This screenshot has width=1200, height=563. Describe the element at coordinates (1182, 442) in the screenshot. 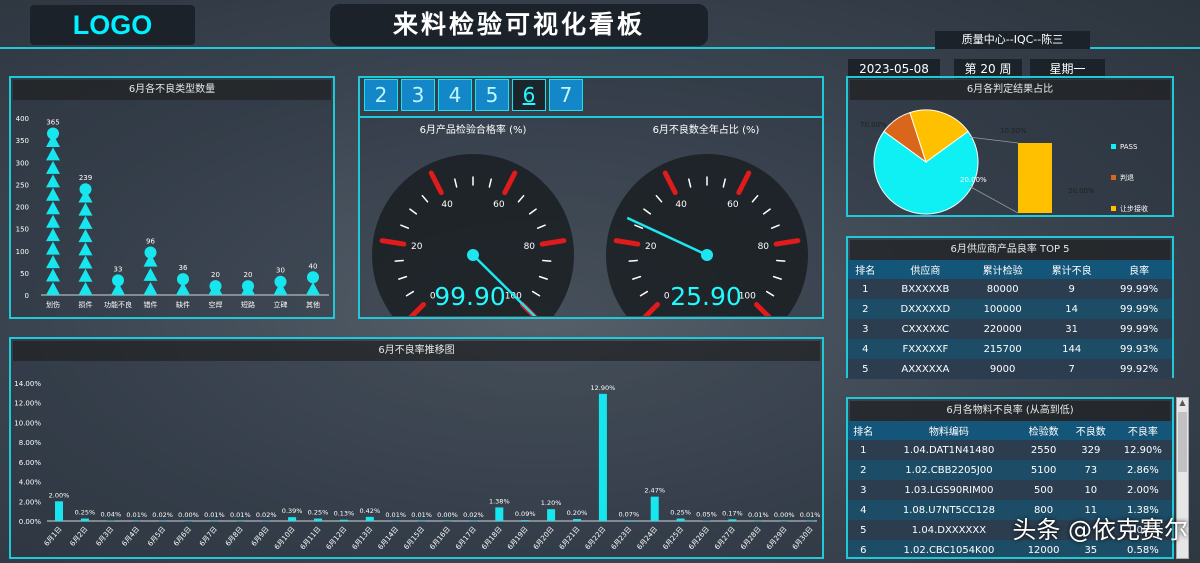

I see `scrollbar-thumb` at that location.